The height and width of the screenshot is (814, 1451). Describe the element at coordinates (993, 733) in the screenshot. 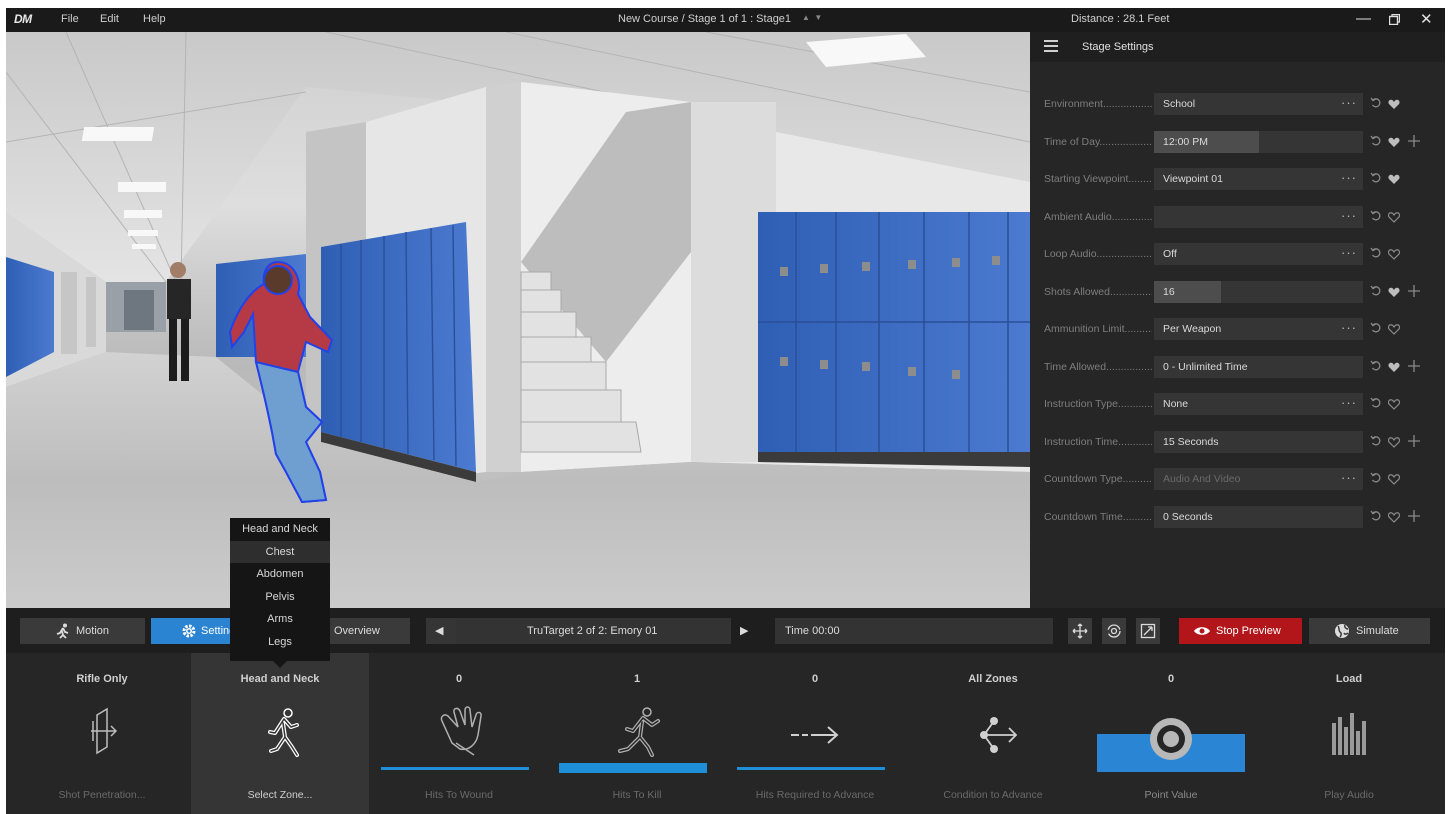

I see `condition-to-advance-column: All Zones Condition to Advance` at that location.